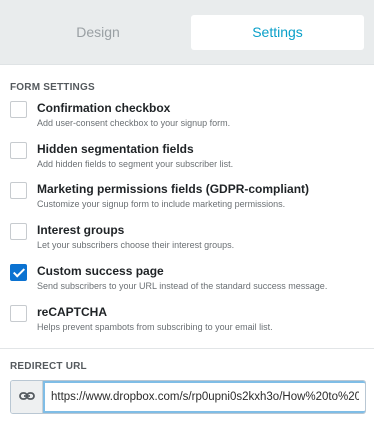  Describe the element at coordinates (48, 366) in the screenshot. I see `redirect-url-heading: REDIRECT URL` at that location.